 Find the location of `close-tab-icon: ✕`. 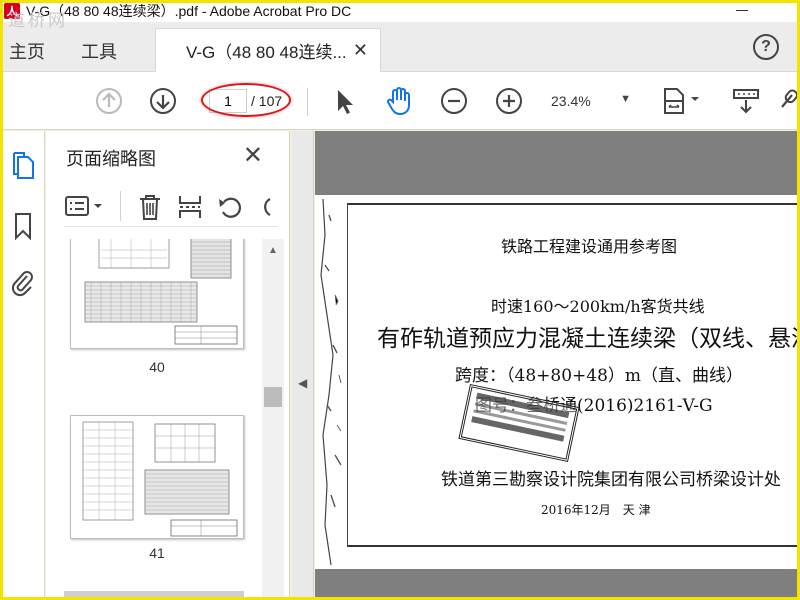

close-tab-icon: ✕ is located at coordinates (360, 50).